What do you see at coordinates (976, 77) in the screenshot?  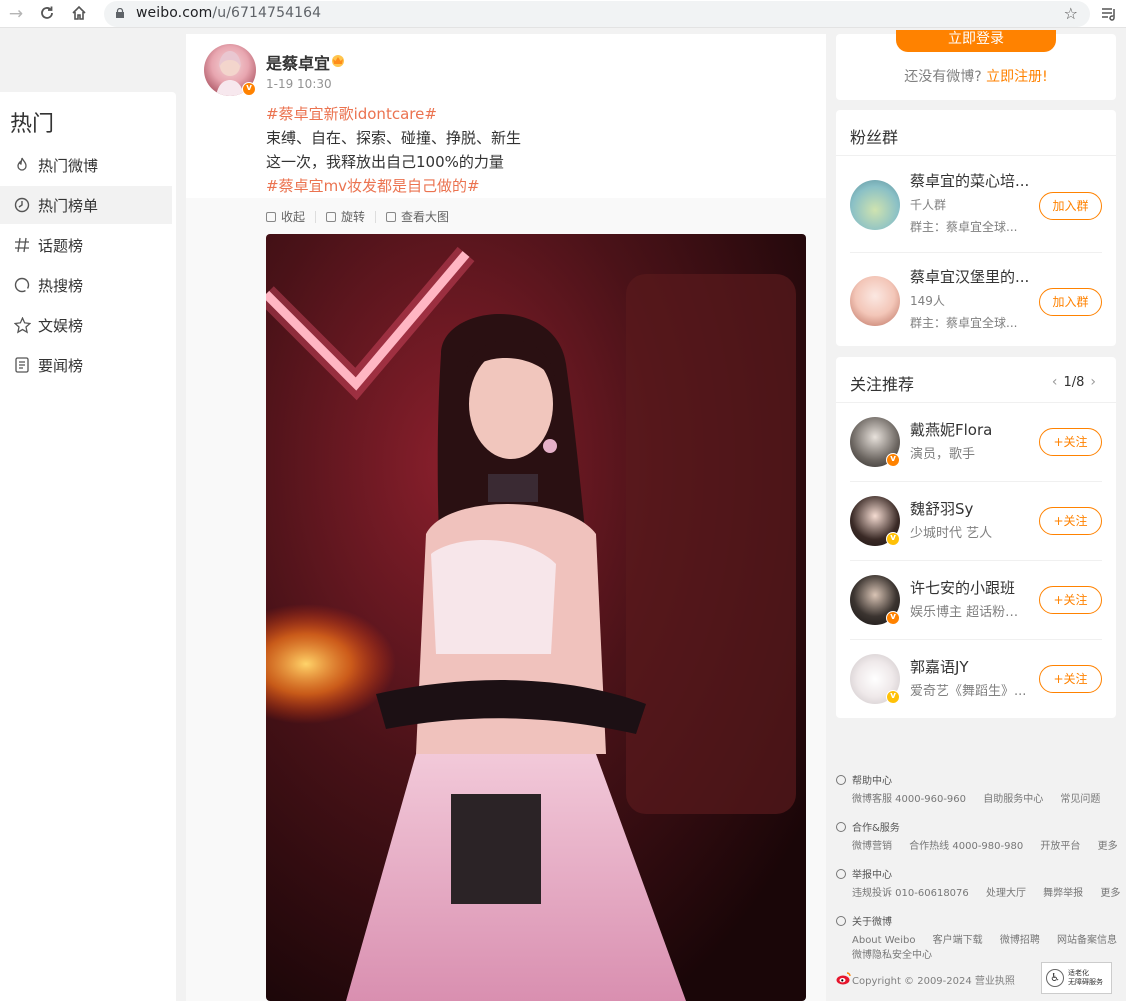 I see `register-prompt: 还没有微博? 立即注册!` at bounding box center [976, 77].